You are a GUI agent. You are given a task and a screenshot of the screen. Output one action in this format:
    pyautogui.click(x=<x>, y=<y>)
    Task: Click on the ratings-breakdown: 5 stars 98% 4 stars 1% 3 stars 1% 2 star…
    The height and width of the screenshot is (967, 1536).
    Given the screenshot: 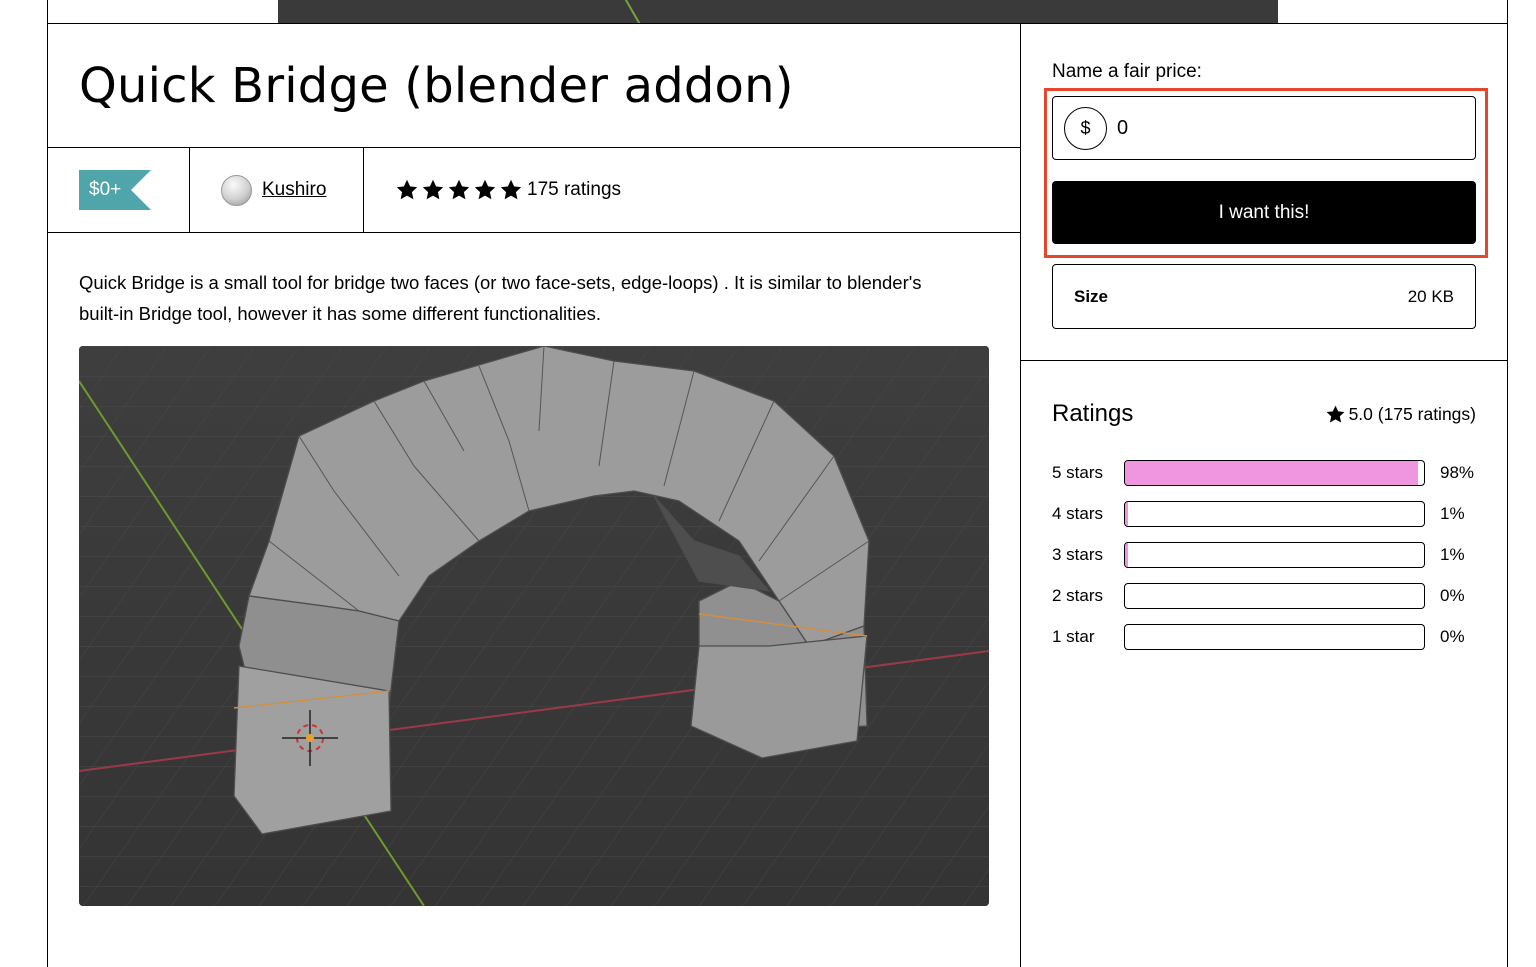 What is the action you would take?
    pyautogui.click(x=1264, y=554)
    